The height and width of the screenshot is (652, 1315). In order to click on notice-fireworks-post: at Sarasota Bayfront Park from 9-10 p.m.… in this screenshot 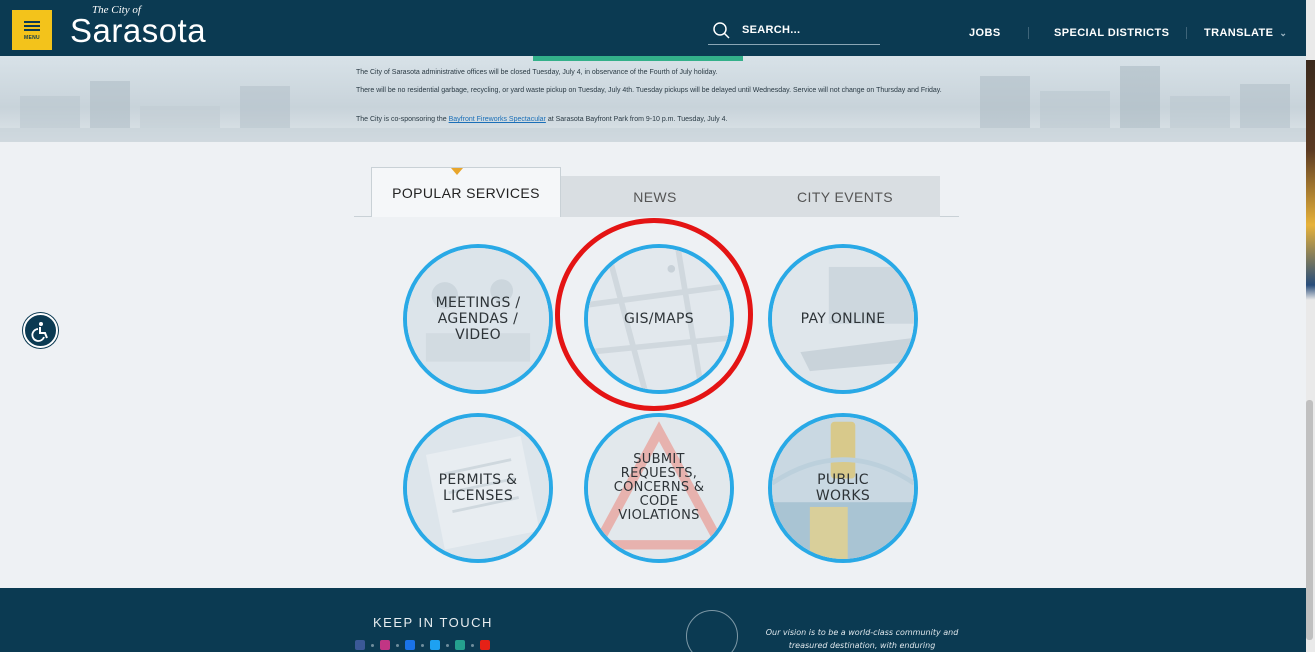, I will do `click(636, 119)`.